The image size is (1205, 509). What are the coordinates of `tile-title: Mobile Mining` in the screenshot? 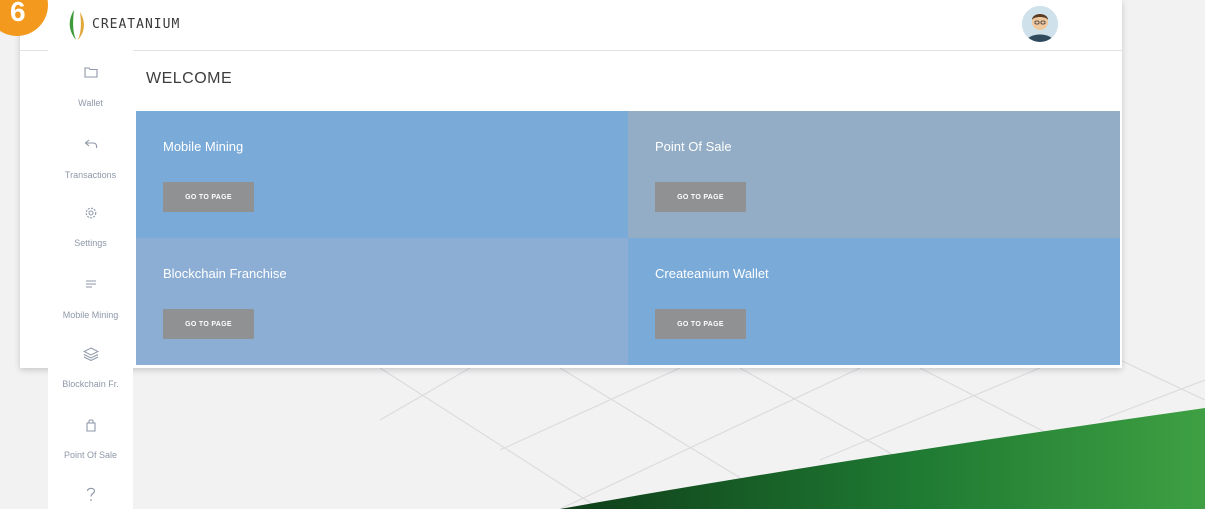 It's located at (203, 146).